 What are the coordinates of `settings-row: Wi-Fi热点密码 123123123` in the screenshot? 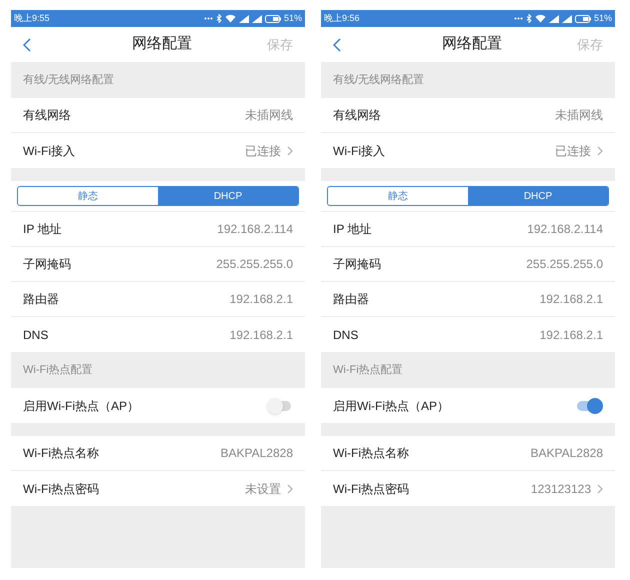 It's located at (468, 488).